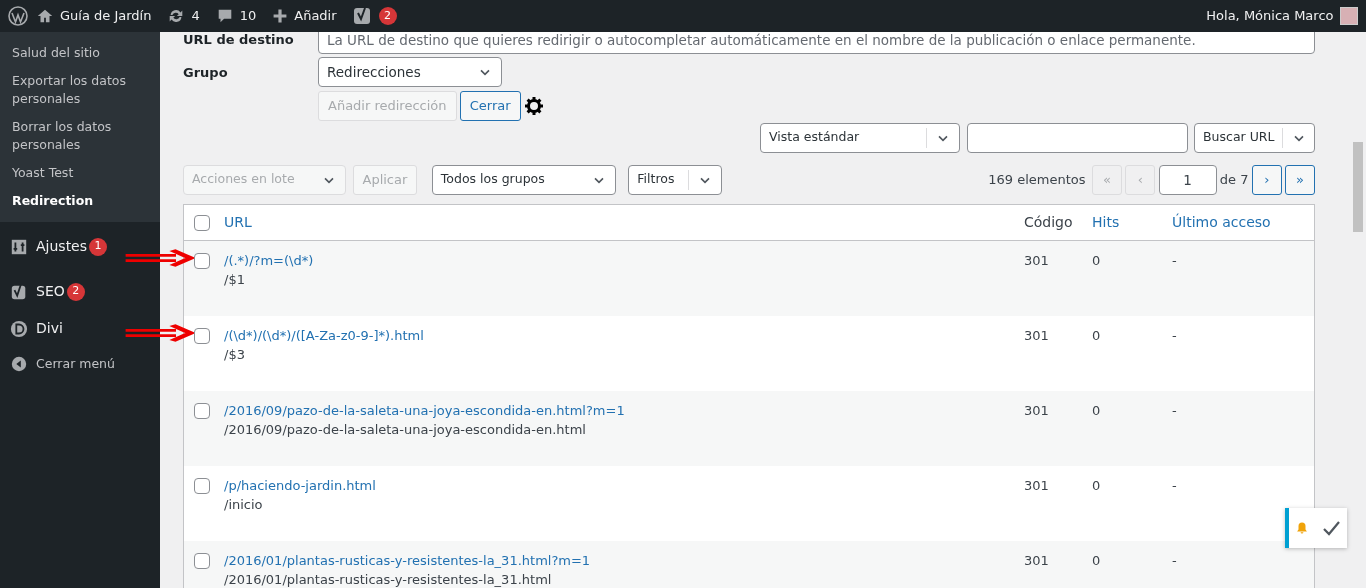  I want to click on target-url: /$1, so click(235, 279).